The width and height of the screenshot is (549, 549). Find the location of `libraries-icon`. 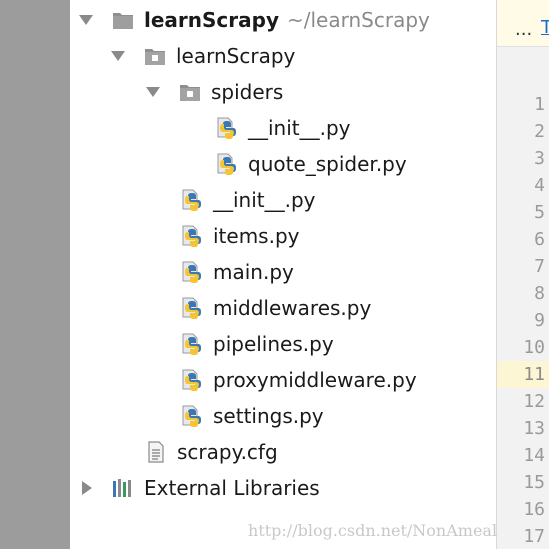

libraries-icon is located at coordinates (123, 488).